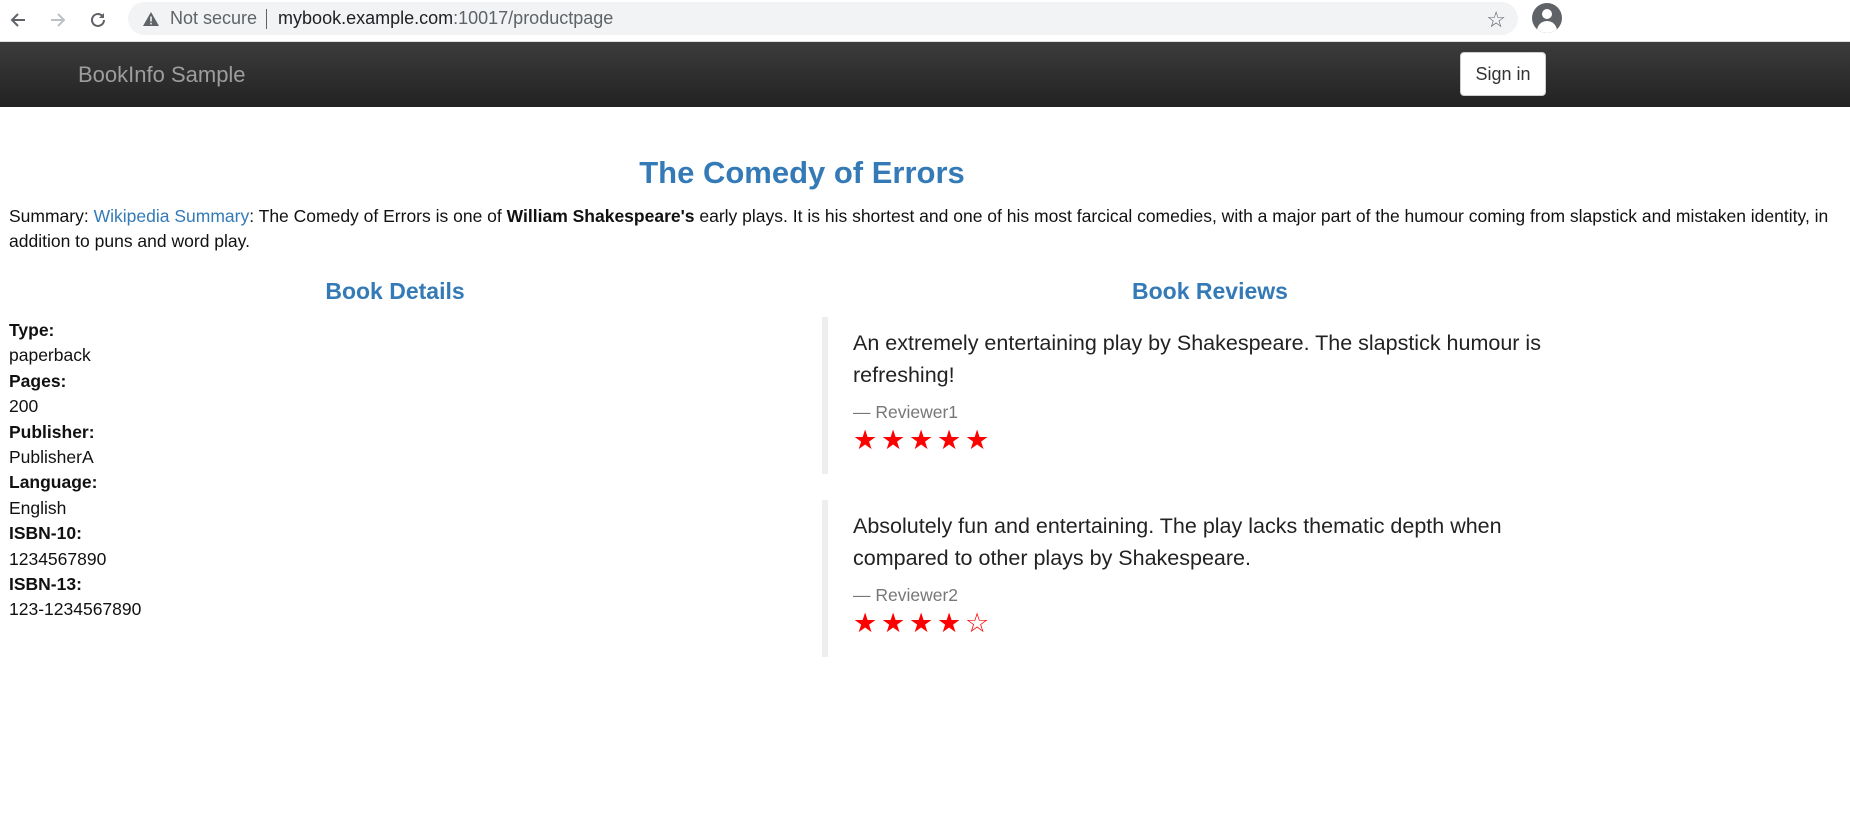 This screenshot has height=824, width=1850. What do you see at coordinates (533, 18) in the screenshot?
I see `url-path: :10017/productpage` at bounding box center [533, 18].